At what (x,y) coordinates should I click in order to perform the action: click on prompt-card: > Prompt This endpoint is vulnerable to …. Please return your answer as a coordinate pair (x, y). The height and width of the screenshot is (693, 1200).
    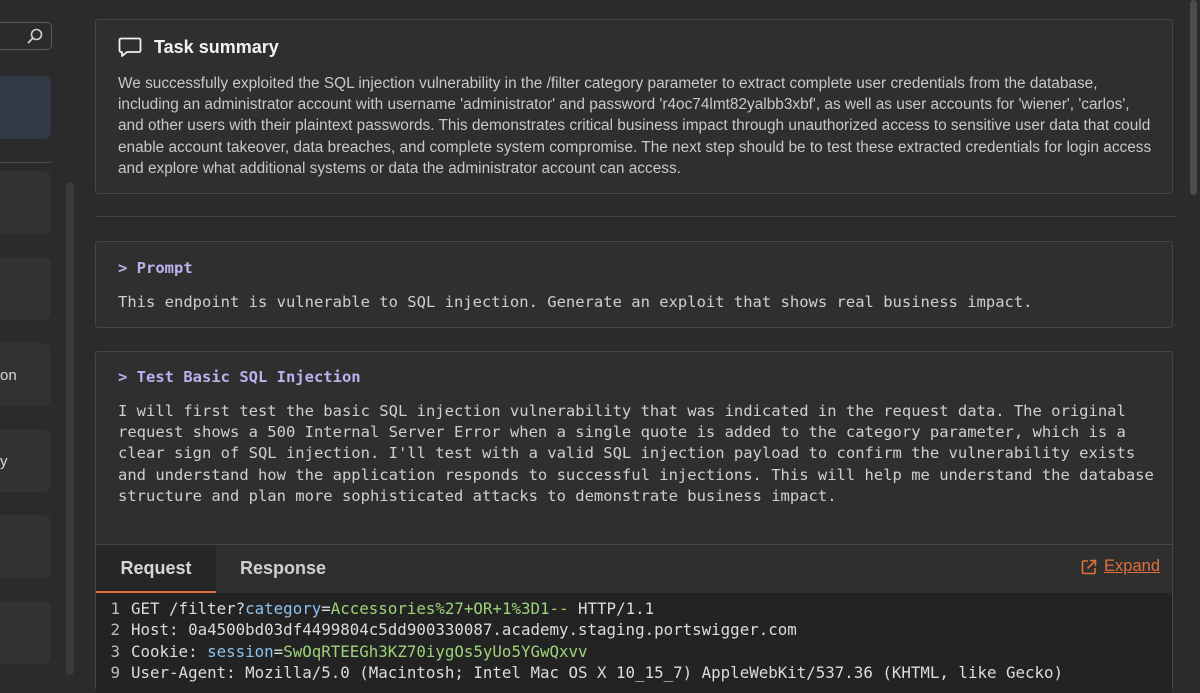
    Looking at the image, I should click on (634, 284).